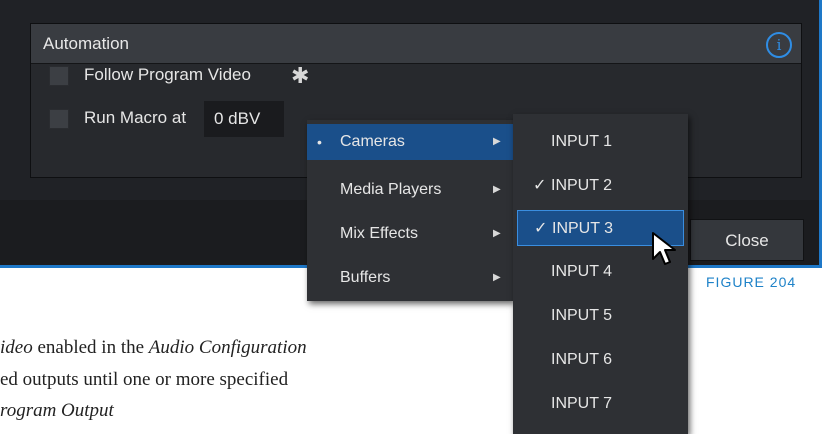  Describe the element at coordinates (582, 271) in the screenshot. I see `menu-item-label: INPUT 4` at that location.